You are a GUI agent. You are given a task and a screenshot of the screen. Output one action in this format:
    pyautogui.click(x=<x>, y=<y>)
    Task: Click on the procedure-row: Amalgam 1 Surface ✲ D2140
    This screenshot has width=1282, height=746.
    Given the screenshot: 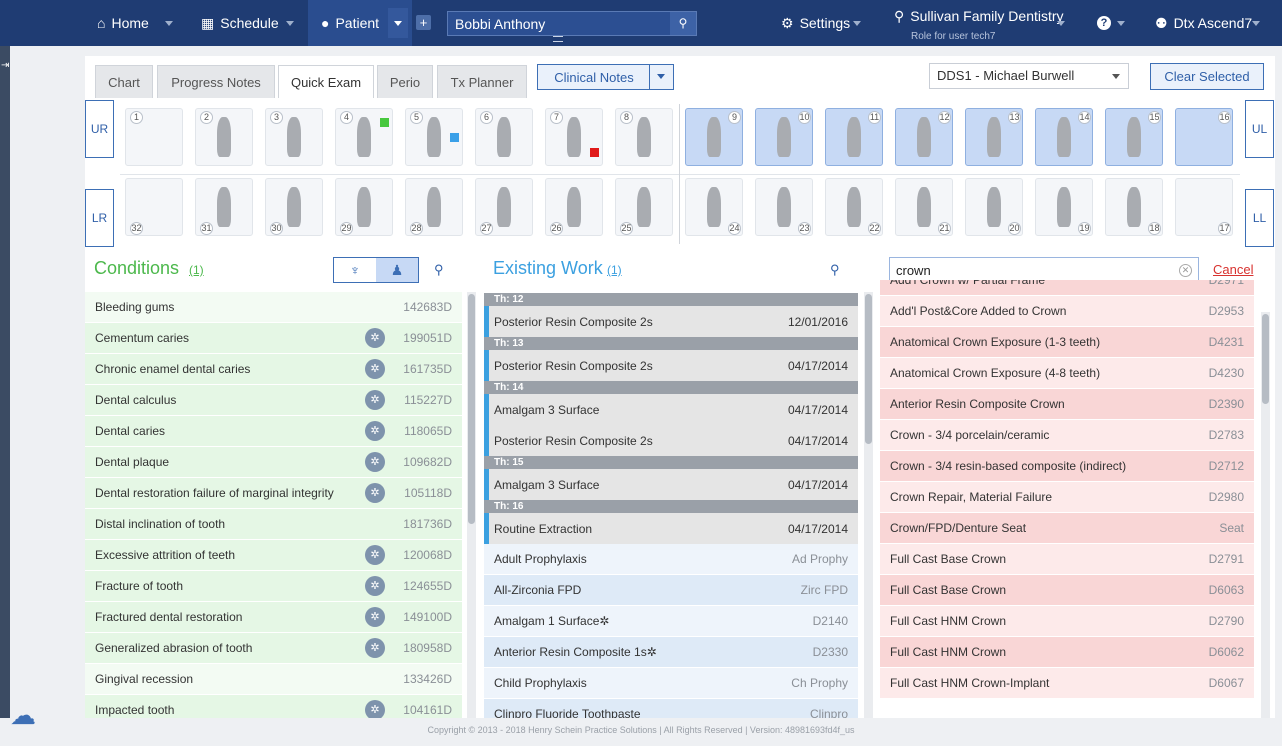 What is the action you would take?
    pyautogui.click(x=671, y=621)
    